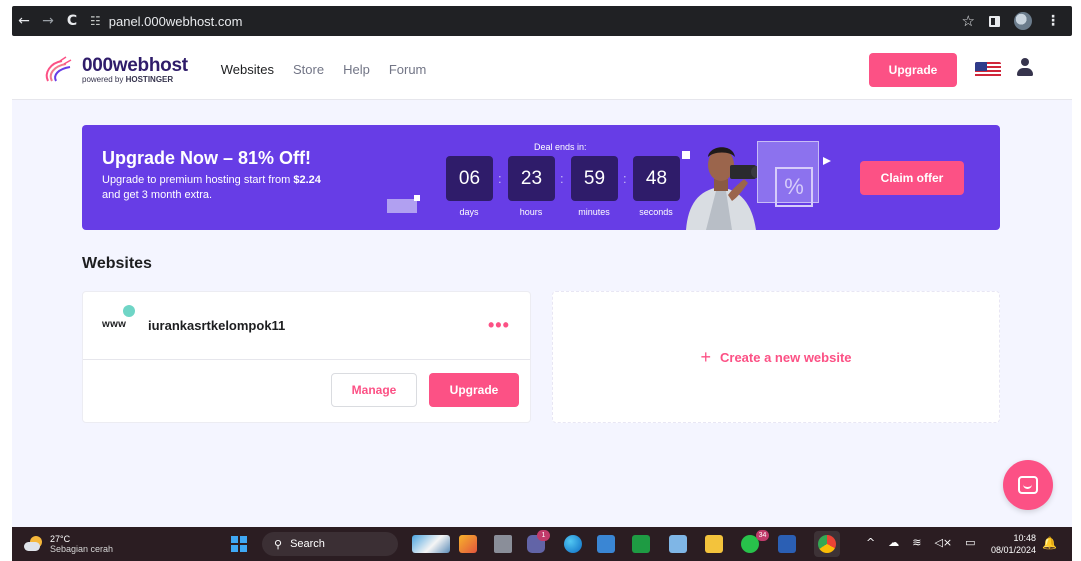  What do you see at coordinates (469, 178) in the screenshot?
I see `countdown-days: 06` at bounding box center [469, 178].